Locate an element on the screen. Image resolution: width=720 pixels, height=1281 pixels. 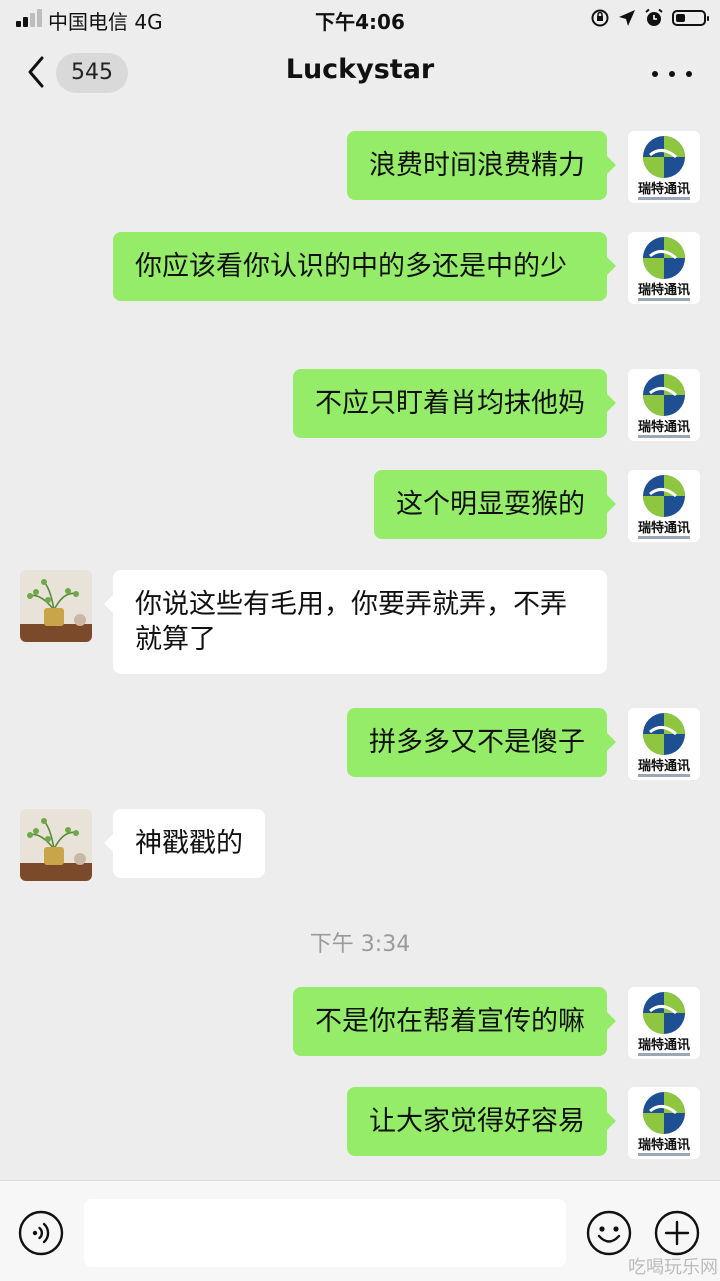
chat-title: Luckystar is located at coordinates (360, 69).